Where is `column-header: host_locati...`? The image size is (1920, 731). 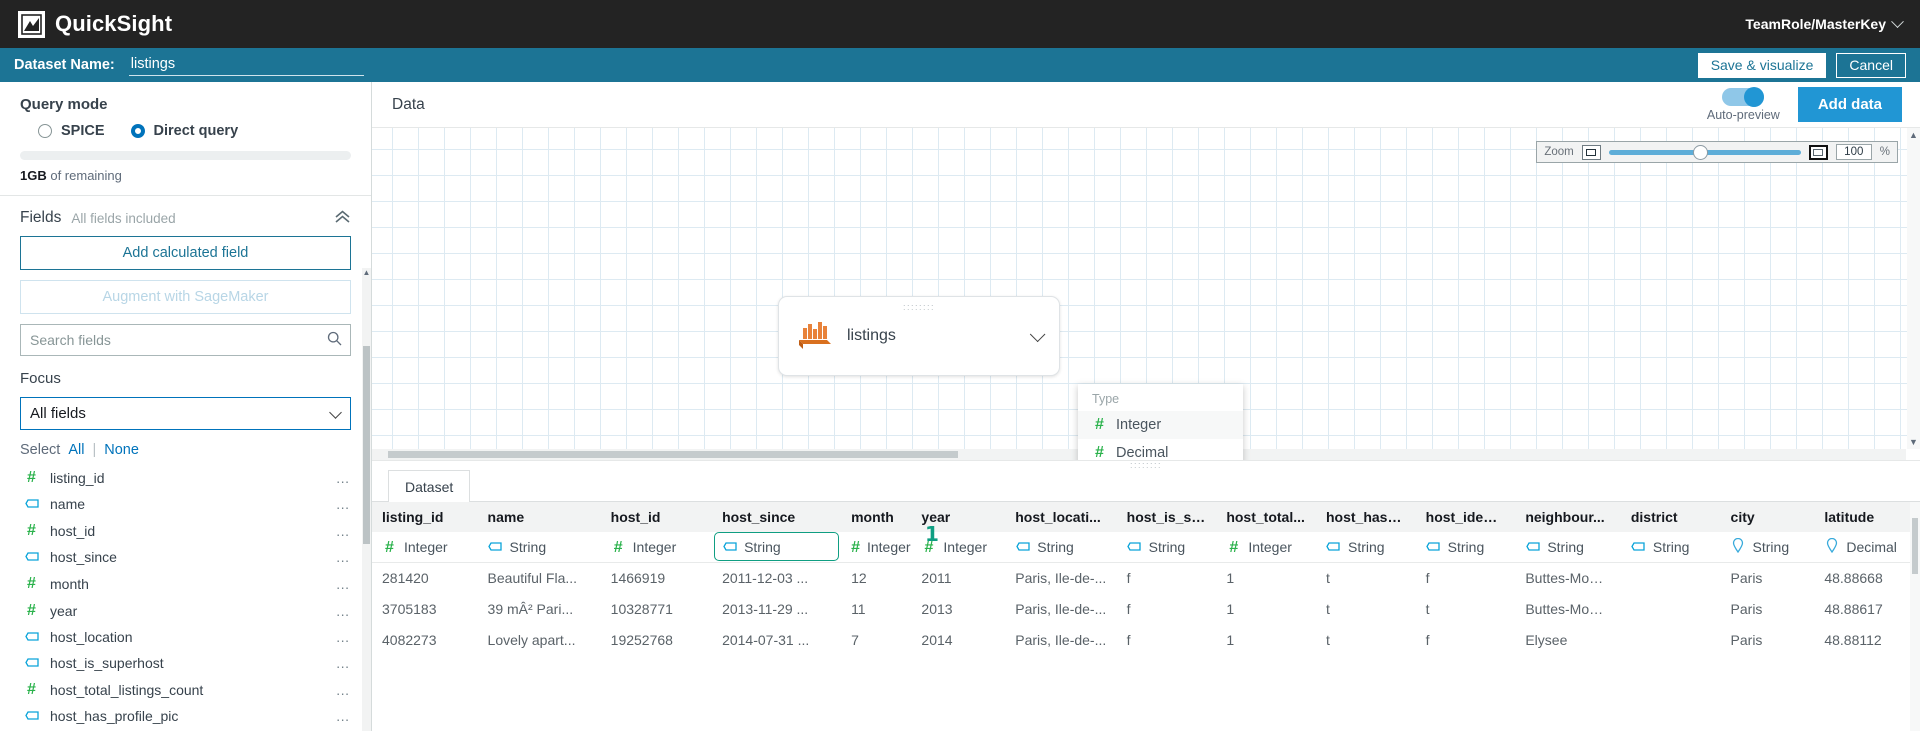
column-header: host_locati... is located at coordinates (1061, 517).